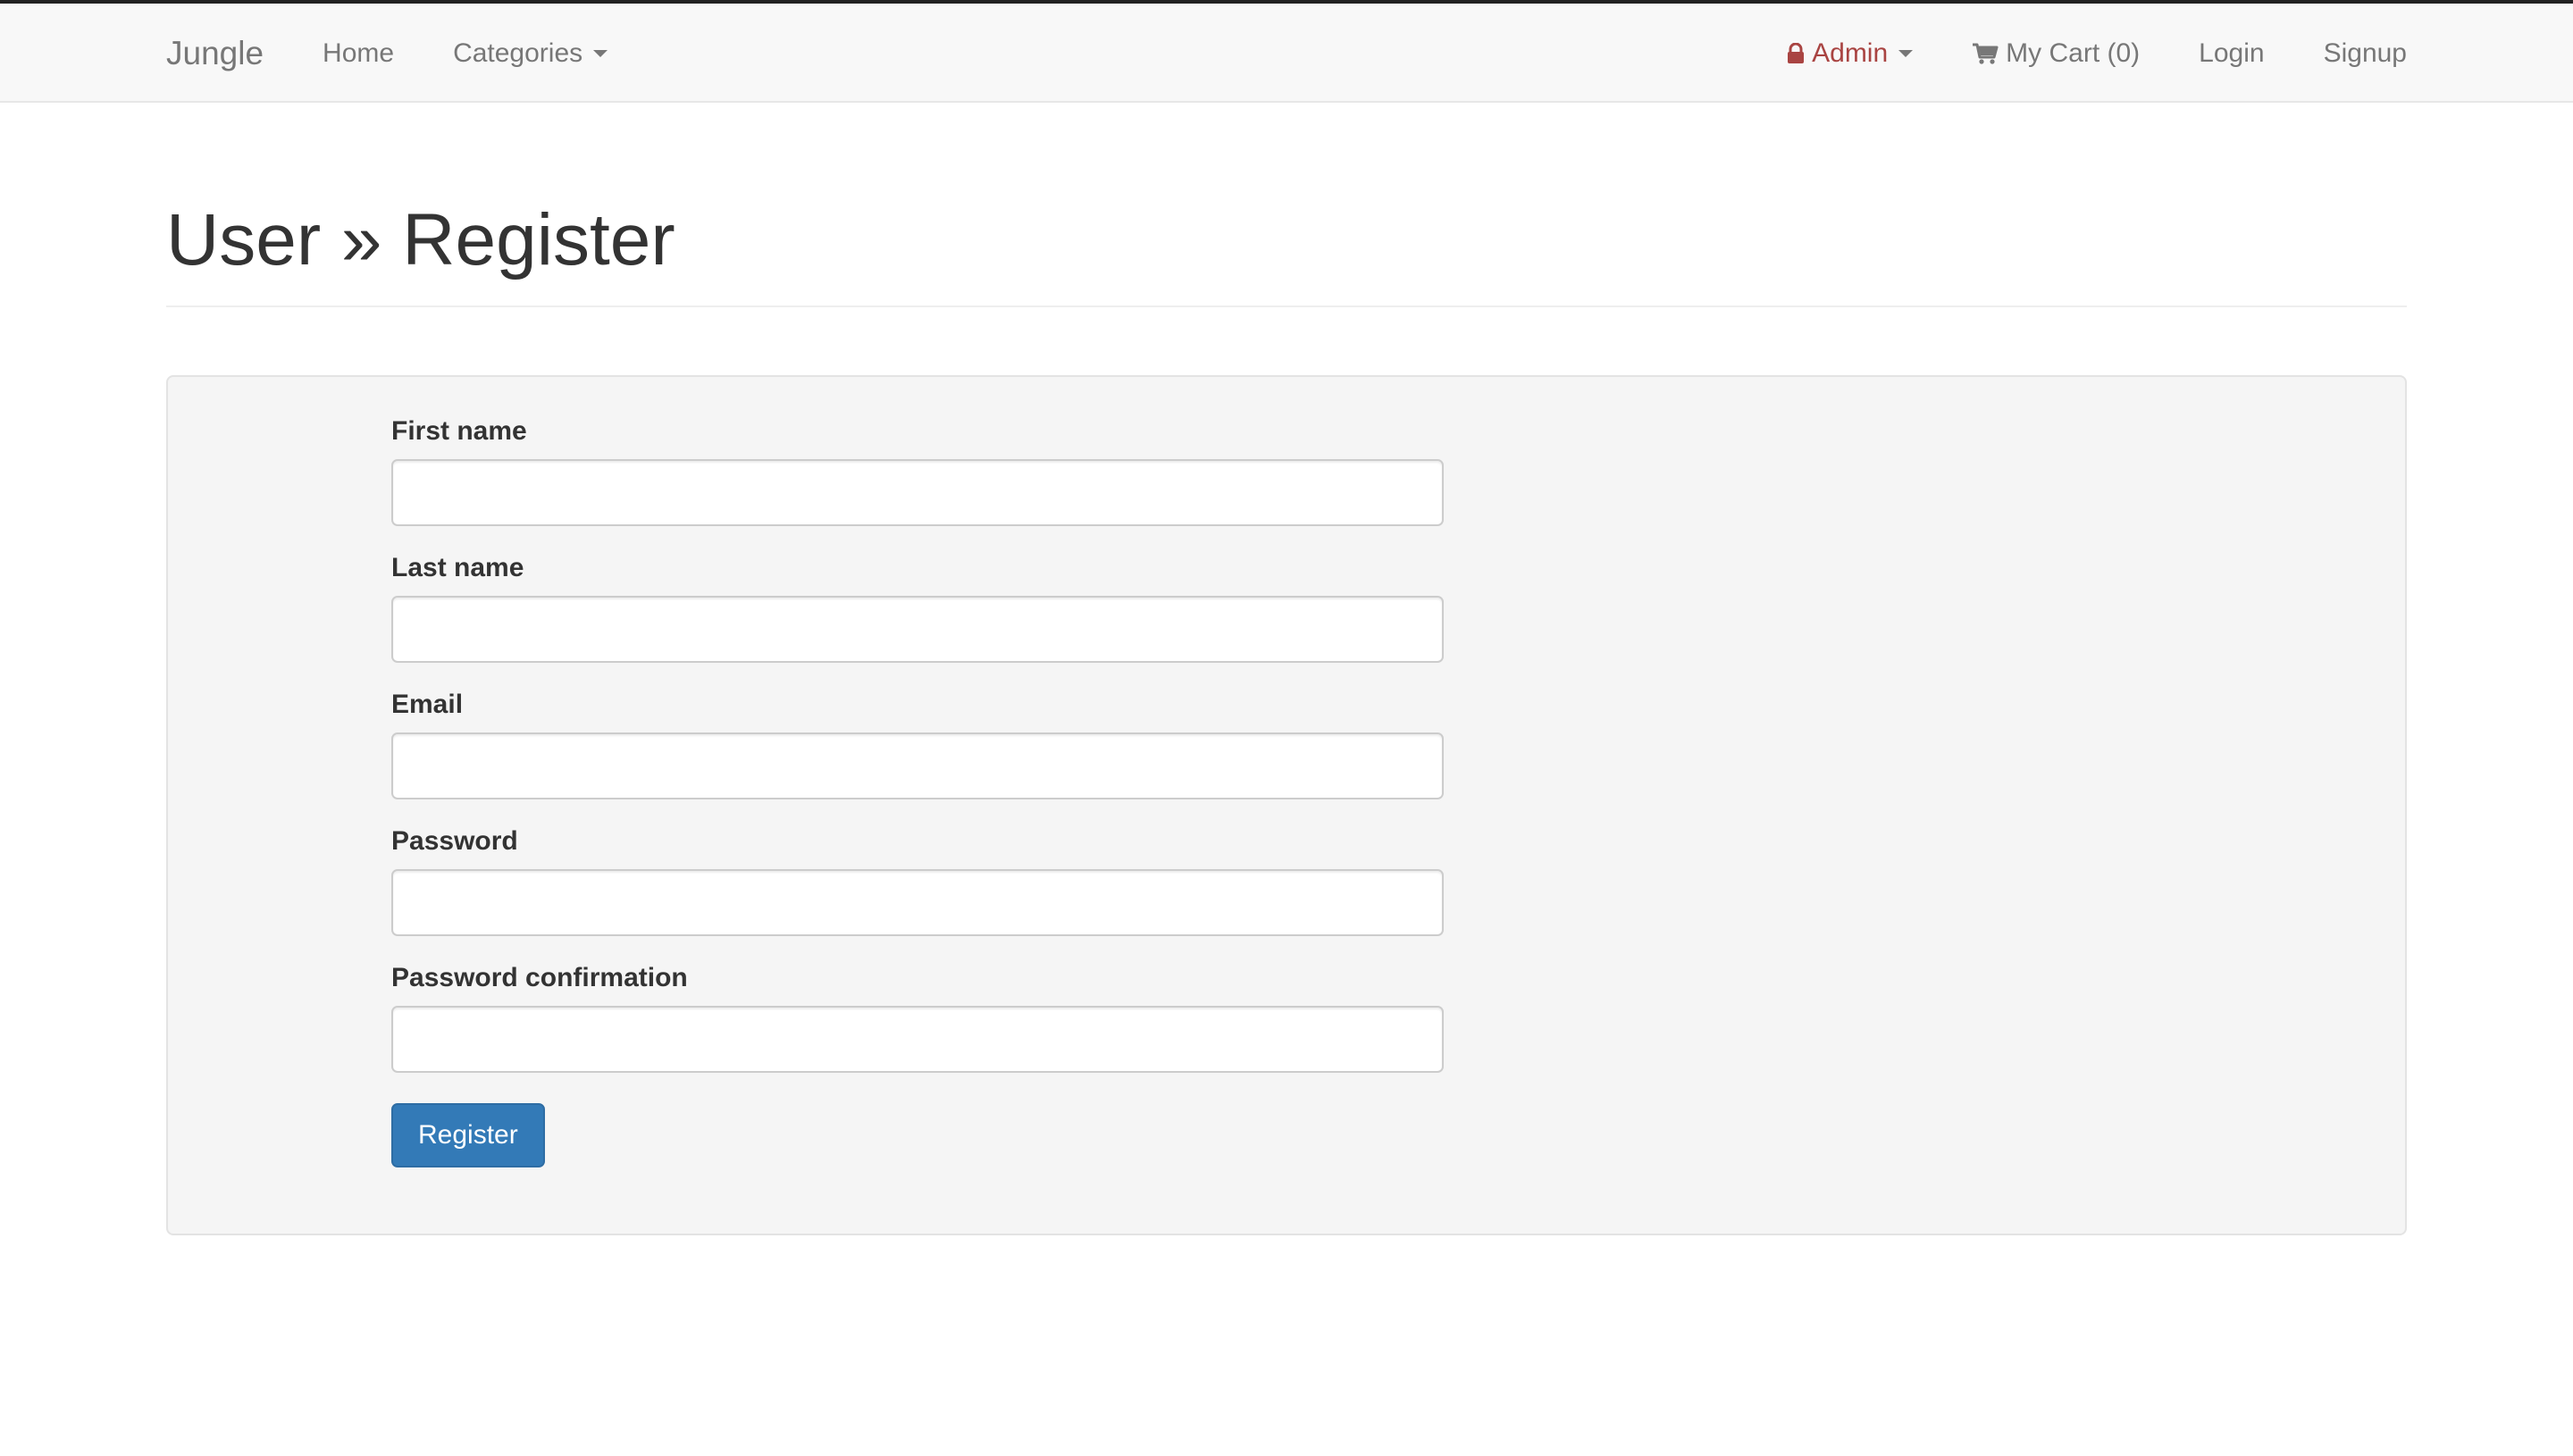  What do you see at coordinates (457, 567) in the screenshot?
I see `last-name-label: Last name` at bounding box center [457, 567].